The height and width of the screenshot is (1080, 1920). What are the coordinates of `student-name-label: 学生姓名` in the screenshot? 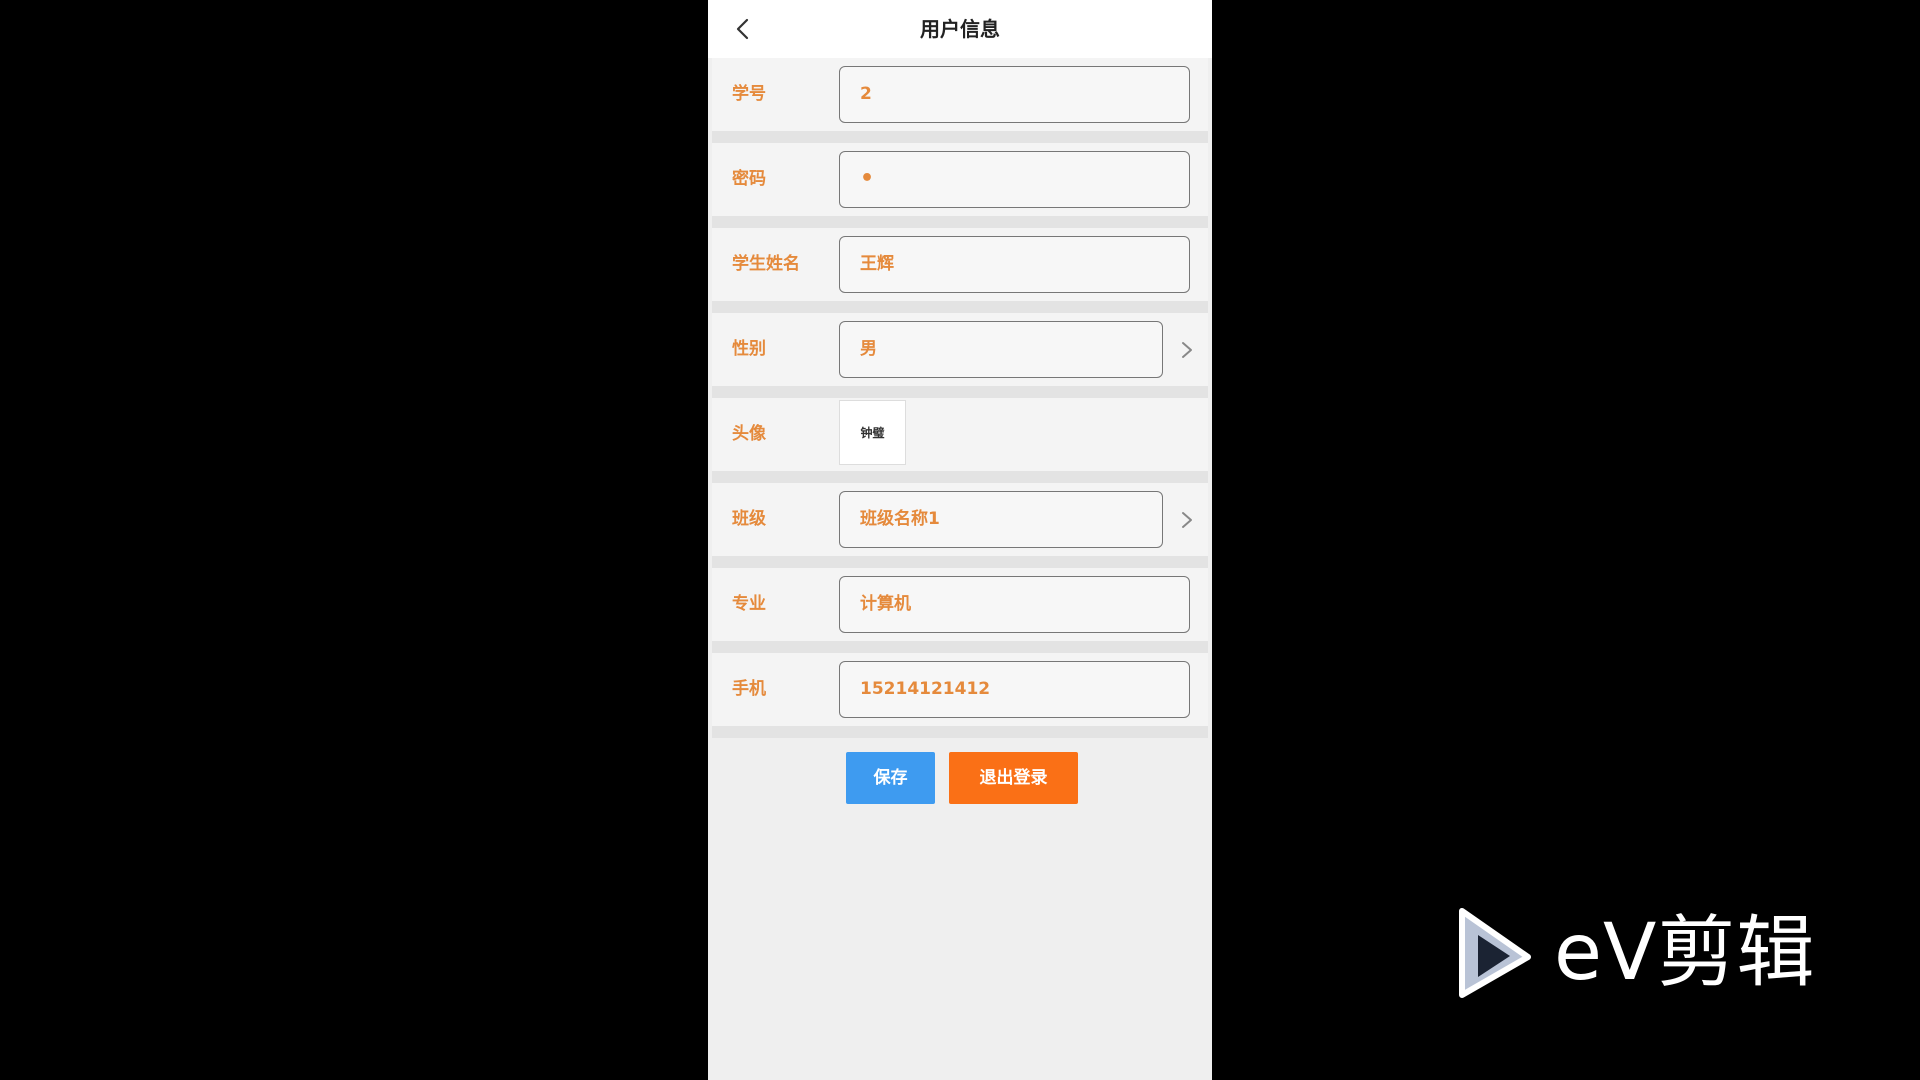 It's located at (766, 264).